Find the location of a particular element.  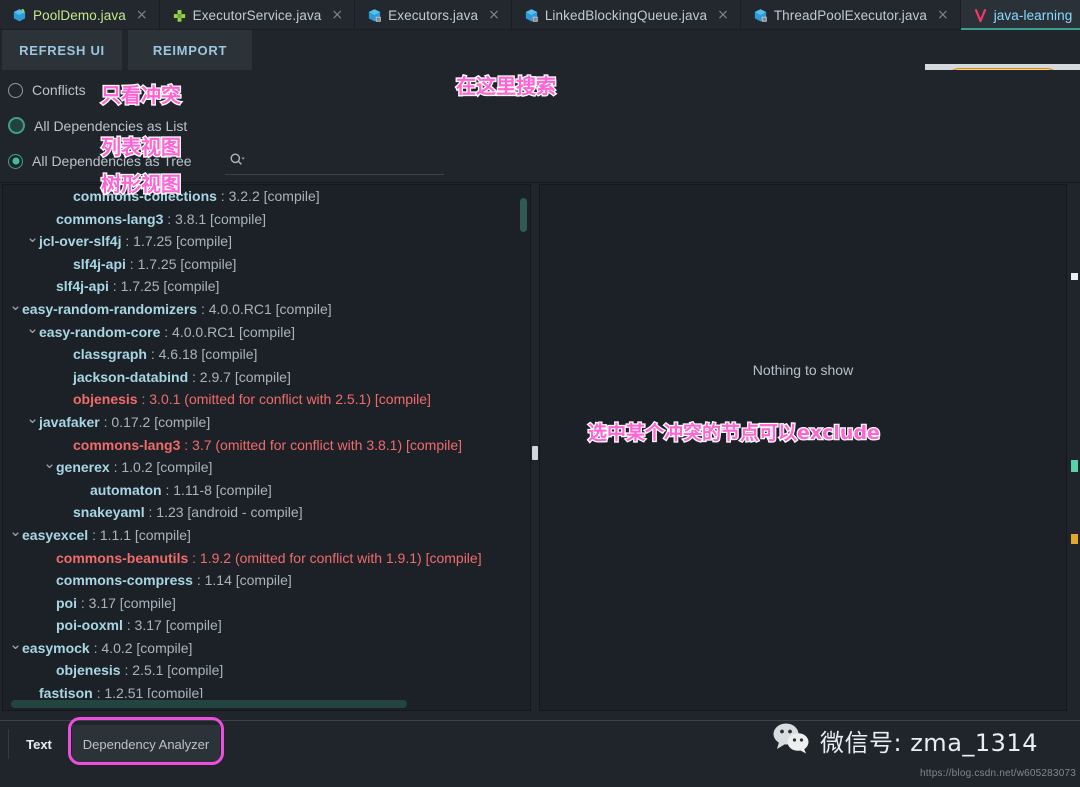

tab-dependency-analyzer: Dependency Analyzer is located at coordinates (146, 744).